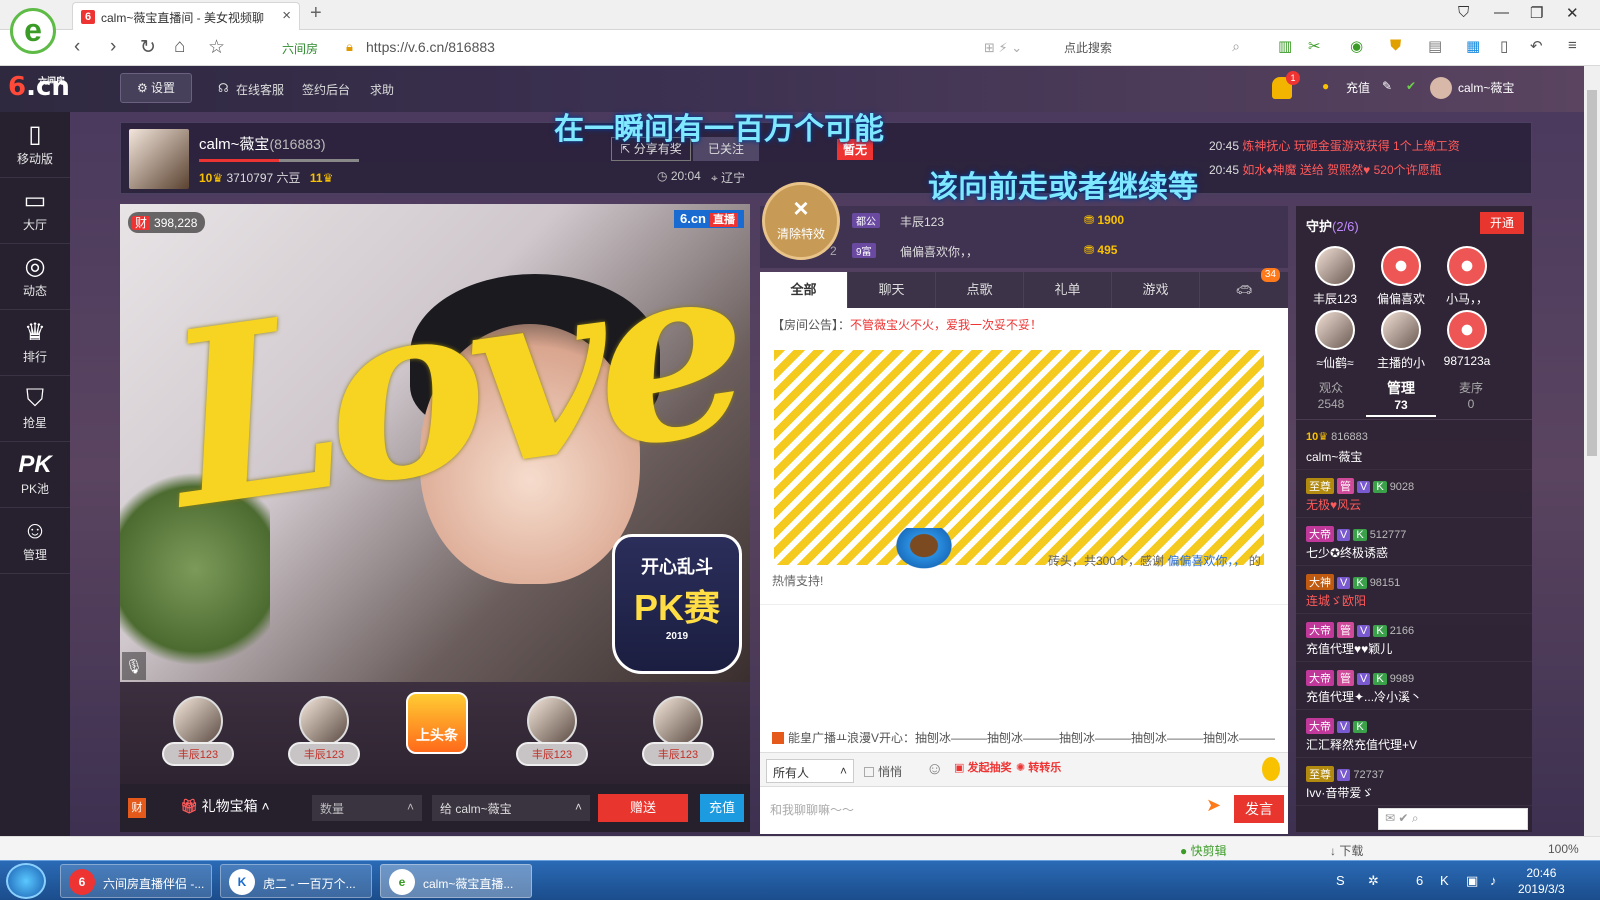 This screenshot has height=900, width=1600. I want to click on browser-tab: 6 calm~薇宝直播间 - 美女视频聊 ×, so click(186, 16).